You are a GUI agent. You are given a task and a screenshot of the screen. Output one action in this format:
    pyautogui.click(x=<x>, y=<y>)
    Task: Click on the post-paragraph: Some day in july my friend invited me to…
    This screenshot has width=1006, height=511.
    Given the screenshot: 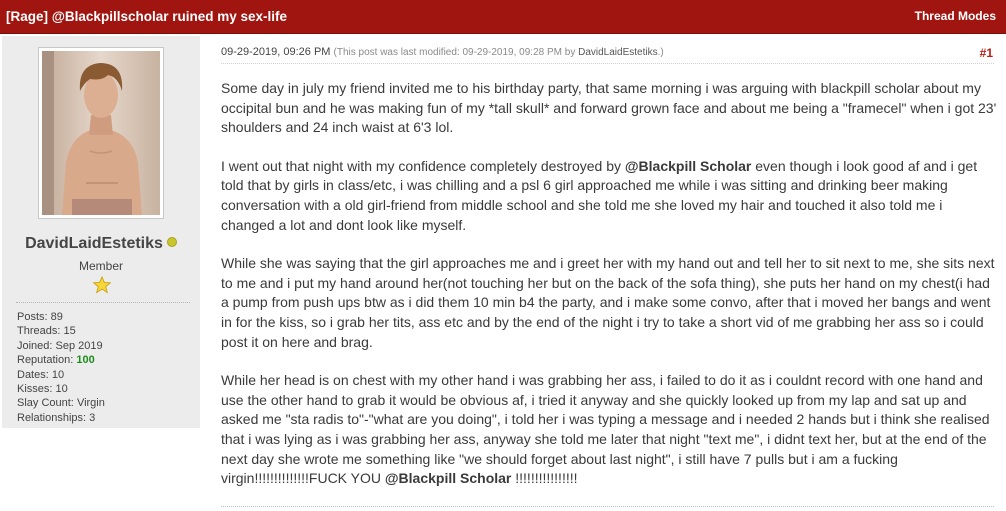 What is the action you would take?
    pyautogui.click(x=609, y=108)
    